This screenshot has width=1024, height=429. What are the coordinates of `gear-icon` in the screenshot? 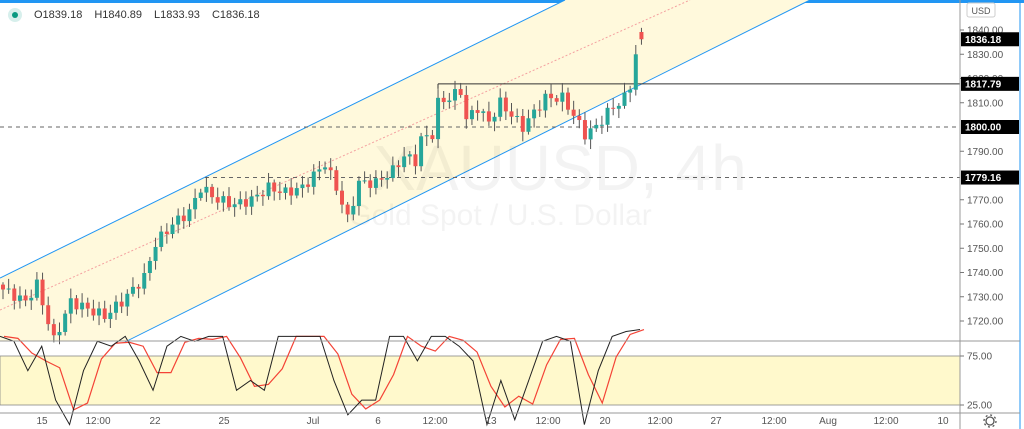 It's located at (990, 421).